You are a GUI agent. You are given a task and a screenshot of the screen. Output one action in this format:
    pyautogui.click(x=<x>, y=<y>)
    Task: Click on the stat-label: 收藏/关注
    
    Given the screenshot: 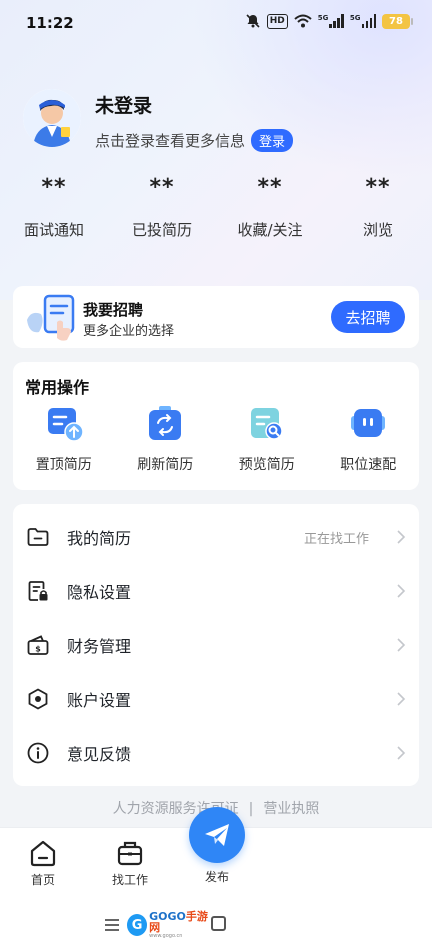 What is the action you would take?
    pyautogui.click(x=270, y=230)
    